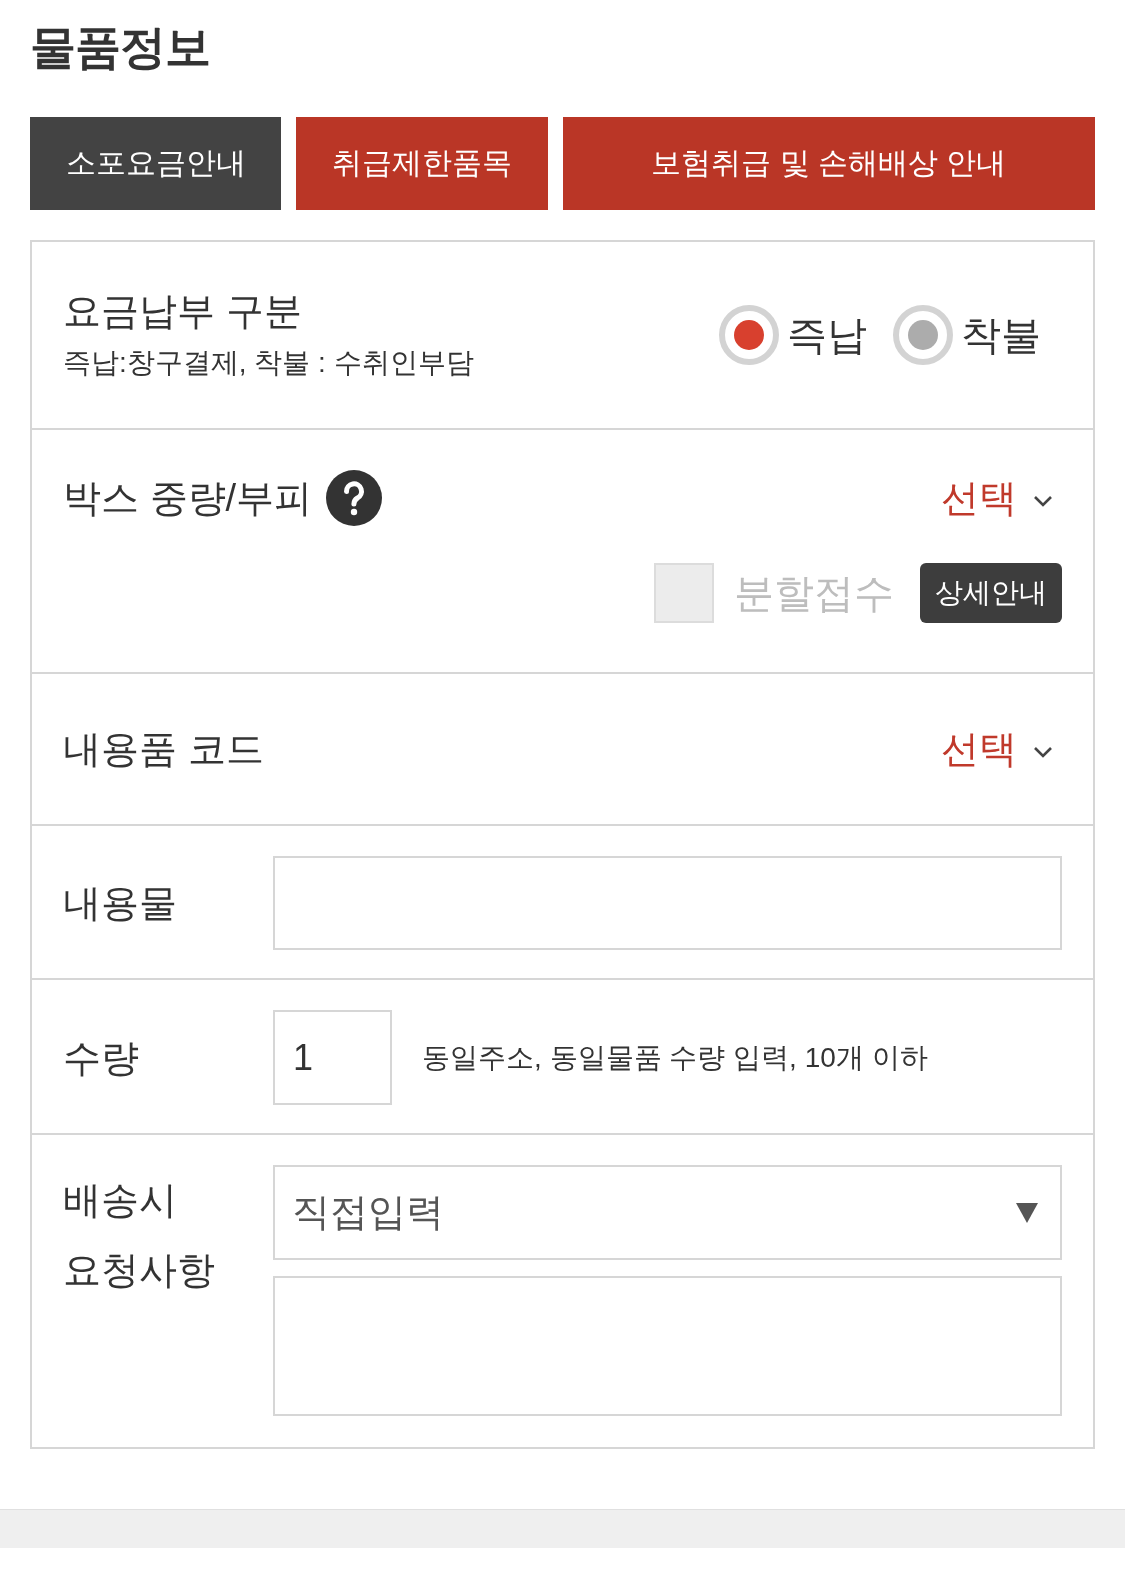  Describe the element at coordinates (354, 498) in the screenshot. I see `help-icon` at that location.